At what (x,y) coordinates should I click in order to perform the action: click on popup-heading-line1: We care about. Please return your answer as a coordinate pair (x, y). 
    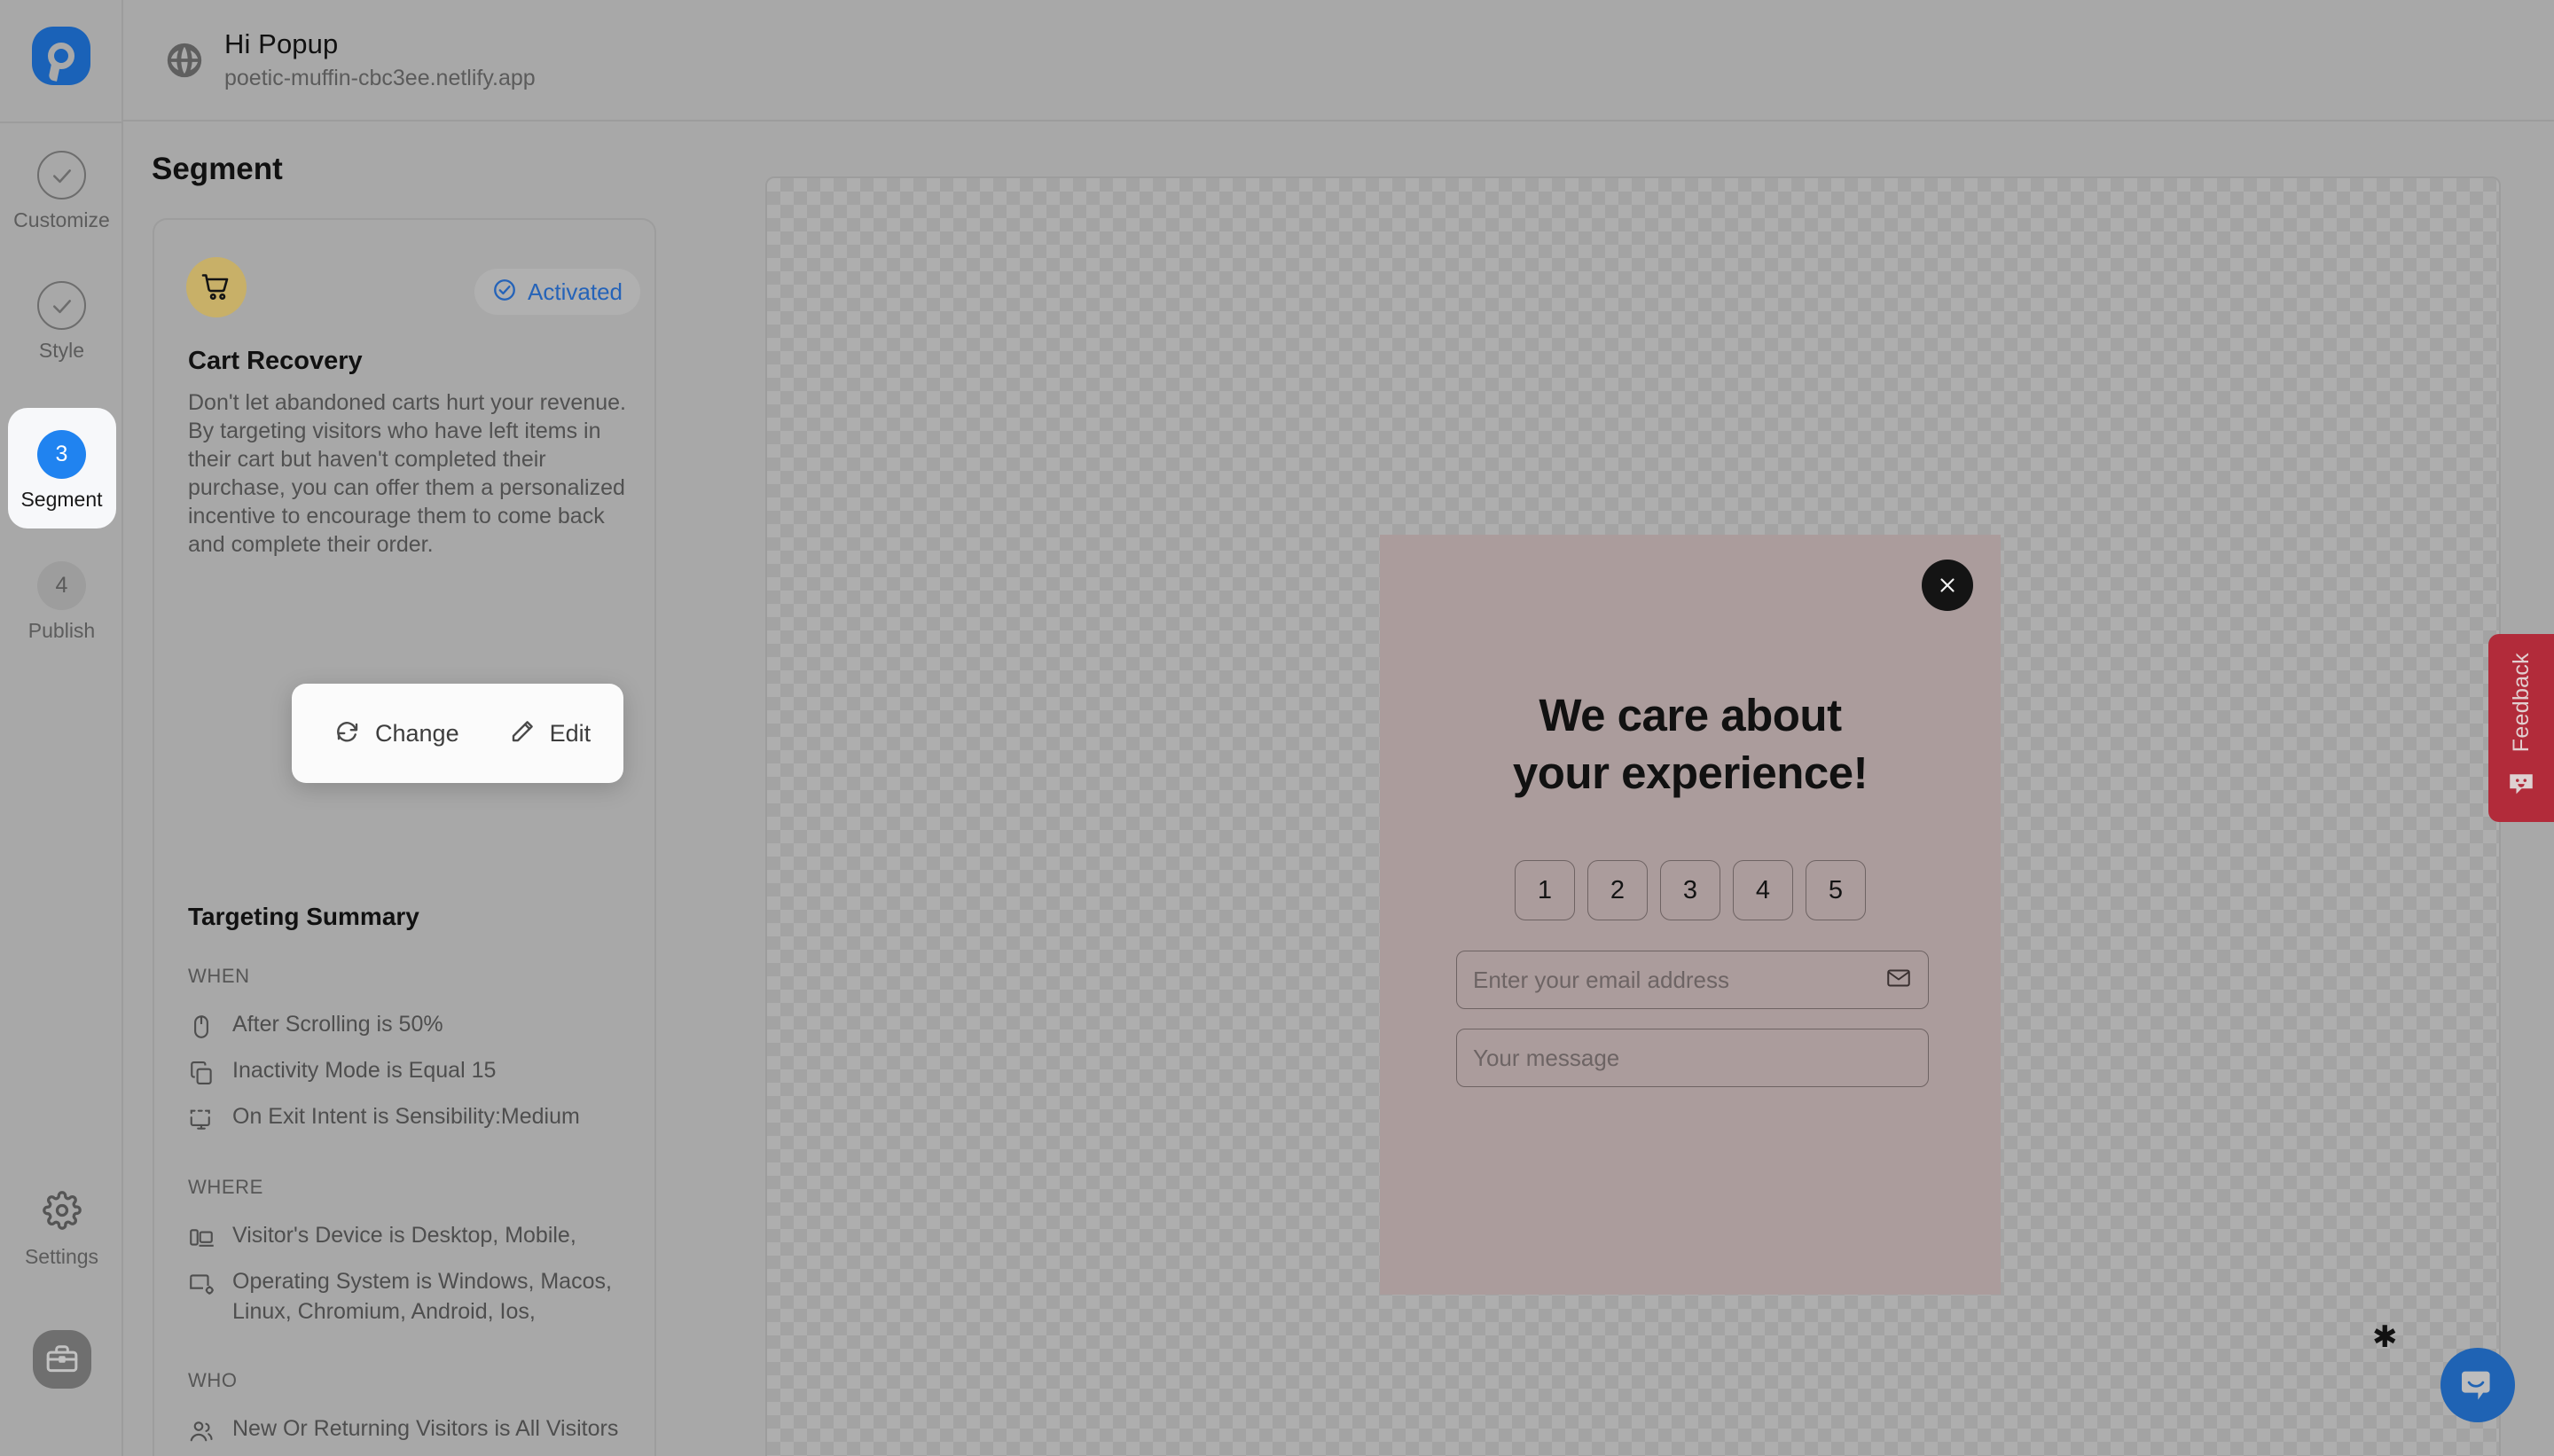
    Looking at the image, I should click on (1690, 715).